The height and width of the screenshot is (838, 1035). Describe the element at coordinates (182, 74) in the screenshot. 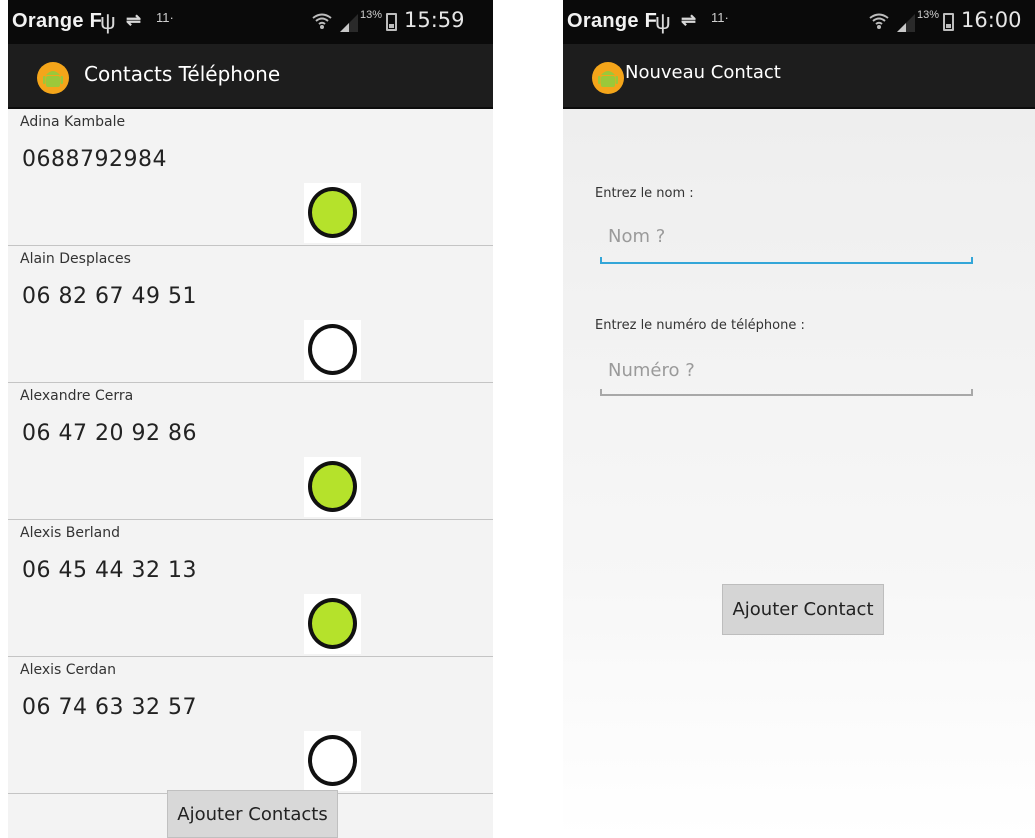

I see `page-title: Contacts Téléphone` at that location.